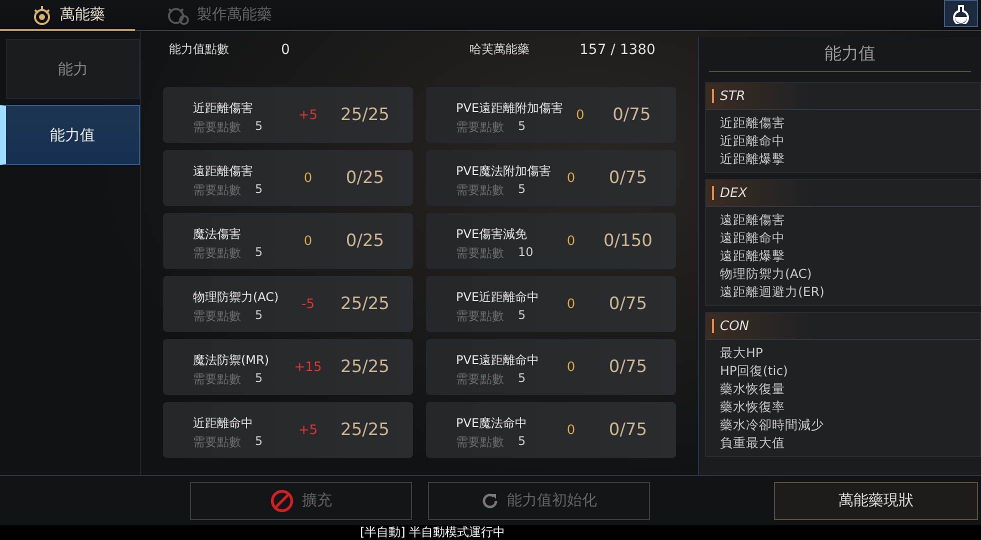 The height and width of the screenshot is (540, 981). I want to click on attribute-item: 遠距離迴避力(ER), so click(773, 292).